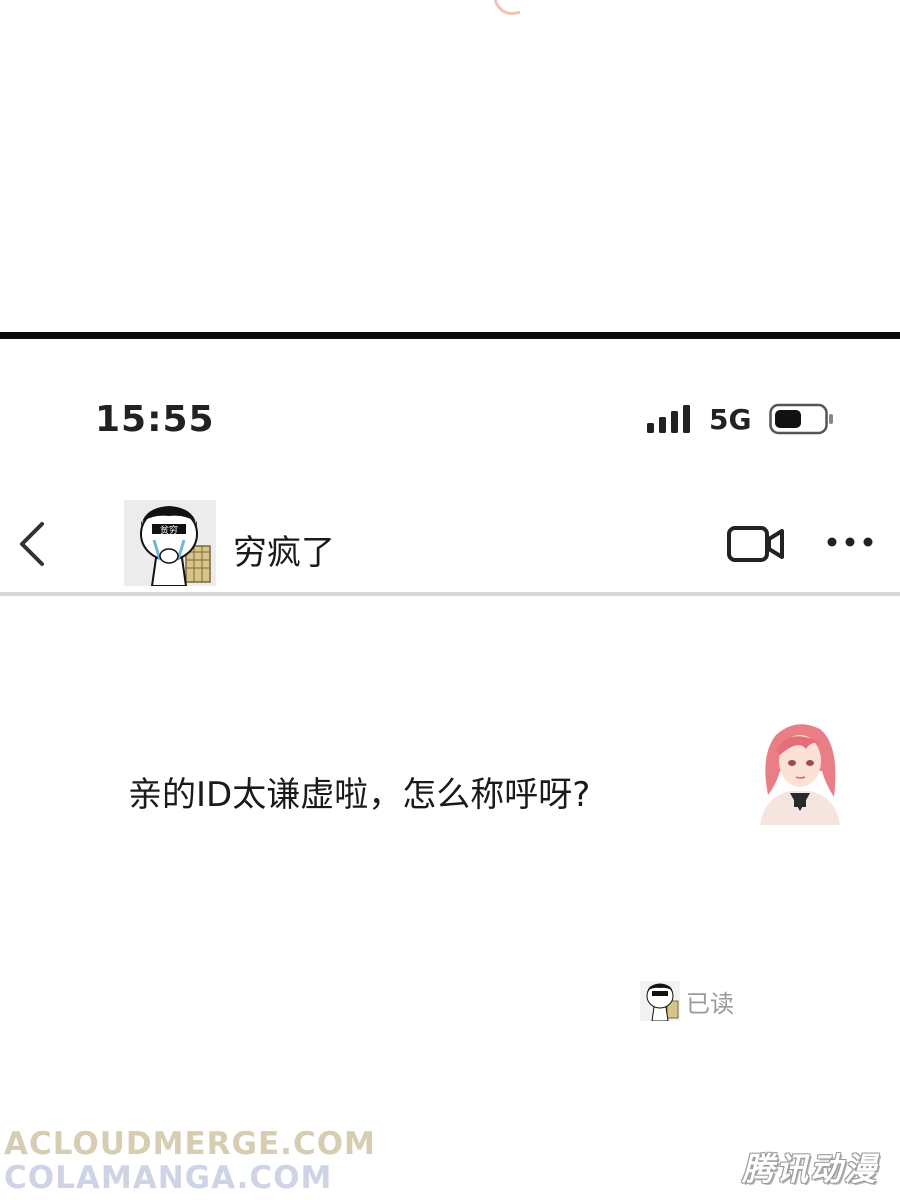  What do you see at coordinates (710, 1004) in the screenshot?
I see `read-status-label: 已读` at bounding box center [710, 1004].